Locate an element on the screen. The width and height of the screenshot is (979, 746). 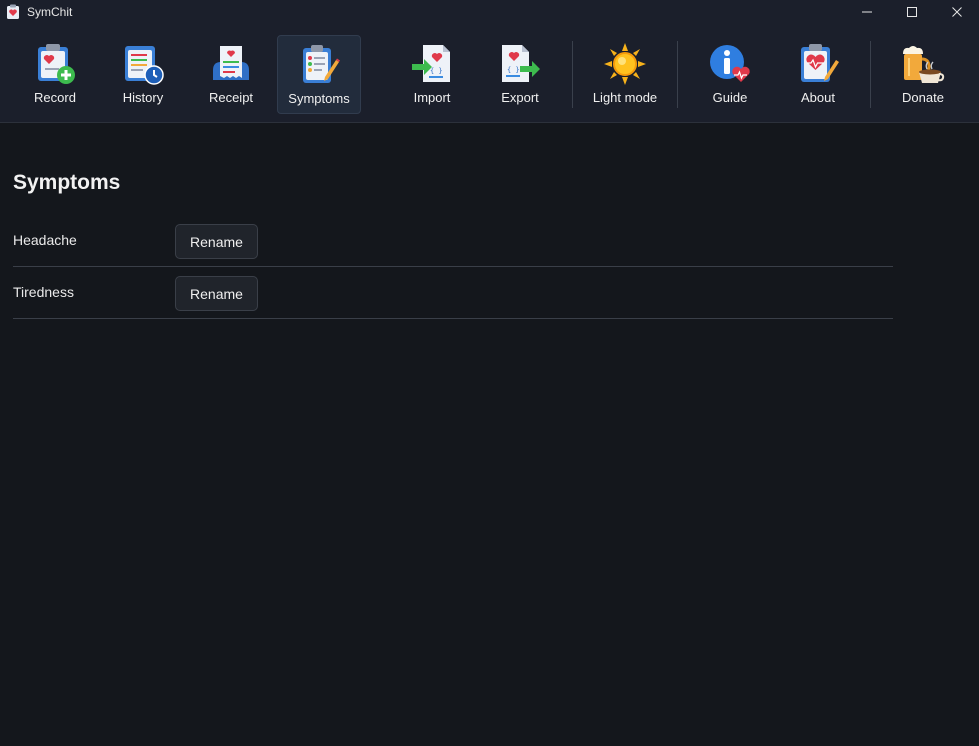
toolbar-light-mode-button: Light mode is located at coordinates (625, 74).